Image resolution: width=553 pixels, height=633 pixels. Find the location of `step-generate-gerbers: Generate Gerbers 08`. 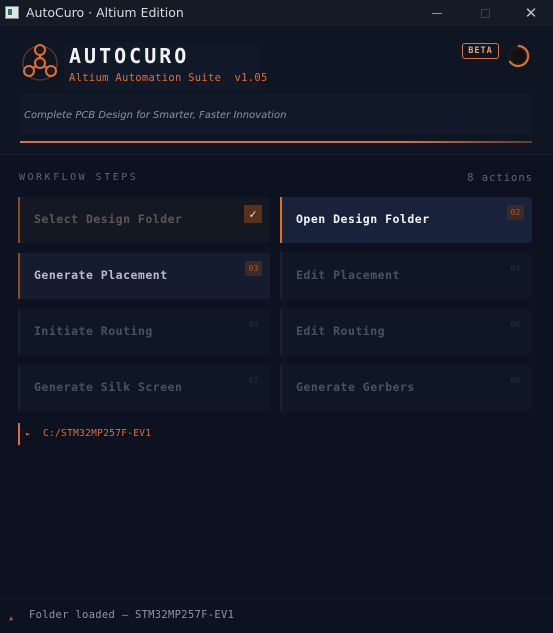

step-generate-gerbers: Generate Gerbers 08 is located at coordinates (406, 388).